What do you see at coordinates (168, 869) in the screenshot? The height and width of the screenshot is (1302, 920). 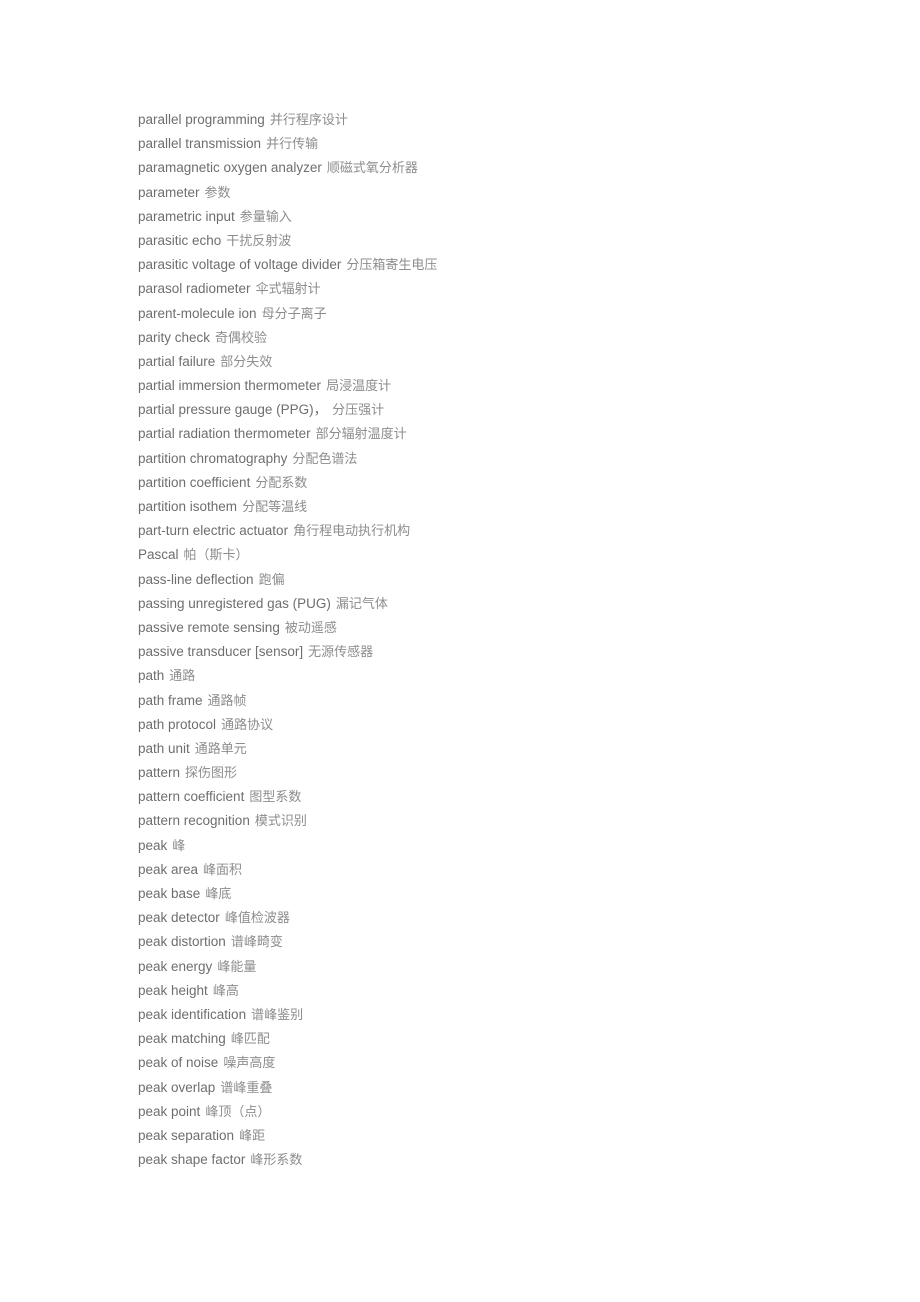 I see `entry-term: peak area` at bounding box center [168, 869].